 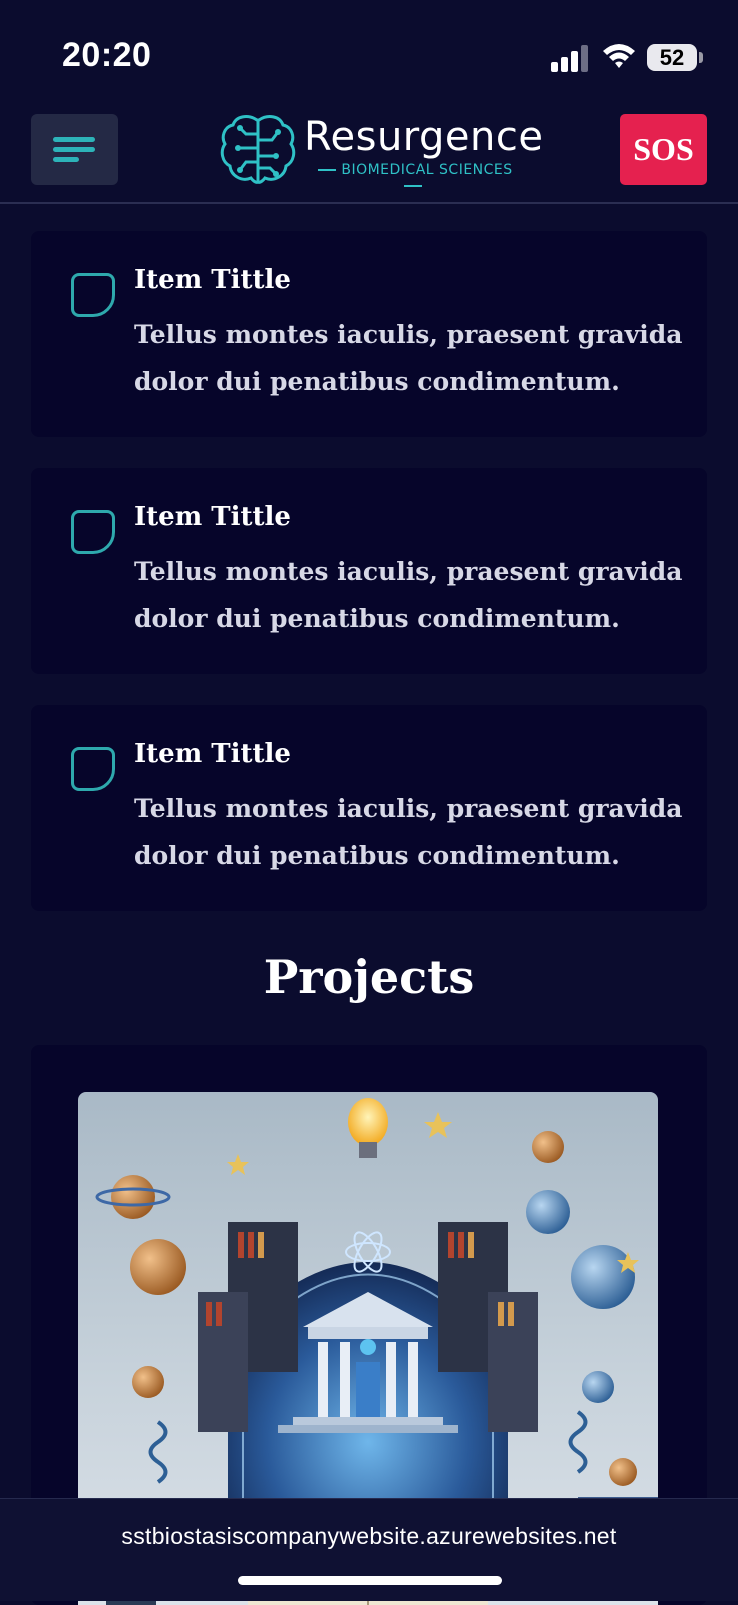 I want to click on site-header: Resurgence BIOMEDICAL SCIENCES SOS, so click(x=369, y=157).